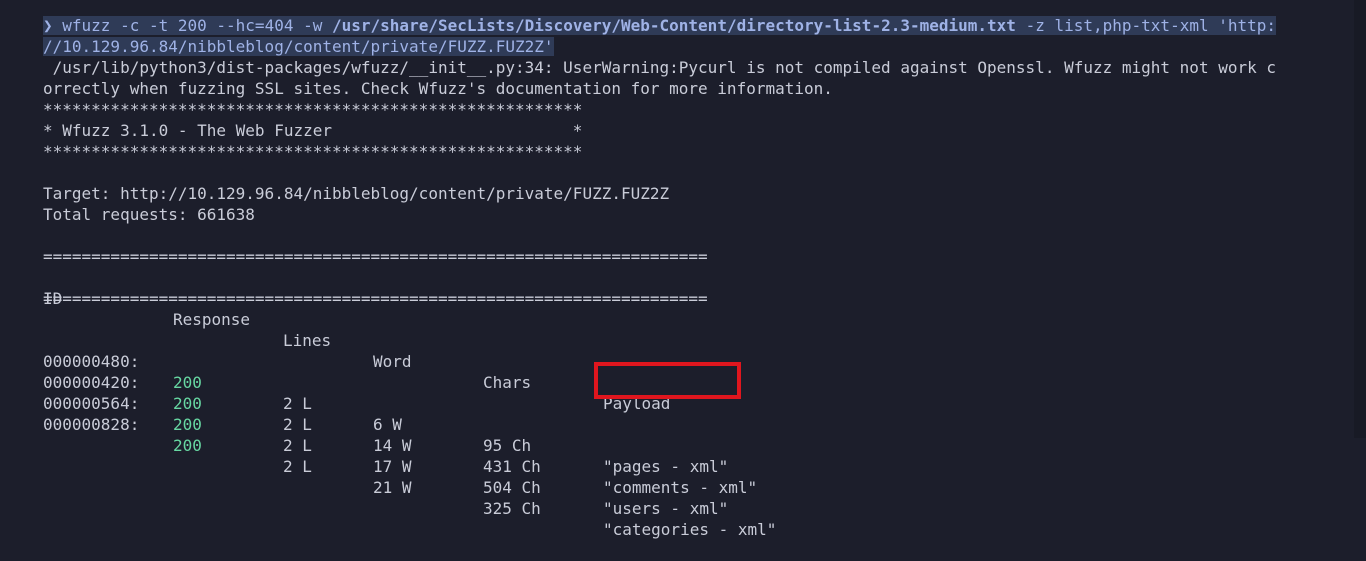 The width and height of the screenshot is (1366, 561). I want to click on banner-title: * Wfuzz 3.1.0 - The Web Fuzzer *, so click(313, 130).